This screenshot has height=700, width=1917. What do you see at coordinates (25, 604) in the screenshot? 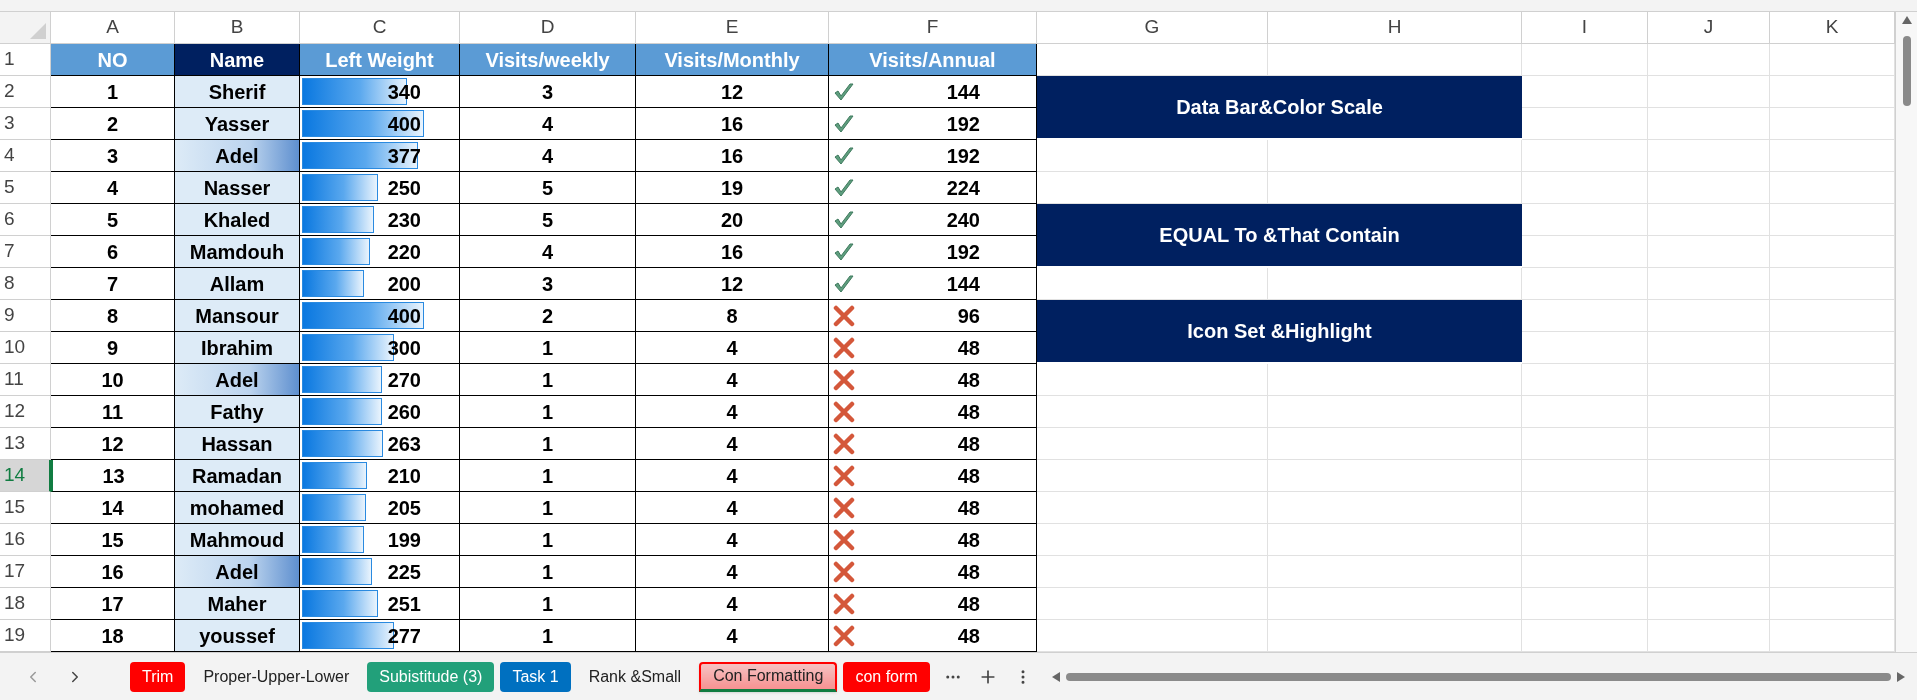
I see `row-header: 18` at bounding box center [25, 604].